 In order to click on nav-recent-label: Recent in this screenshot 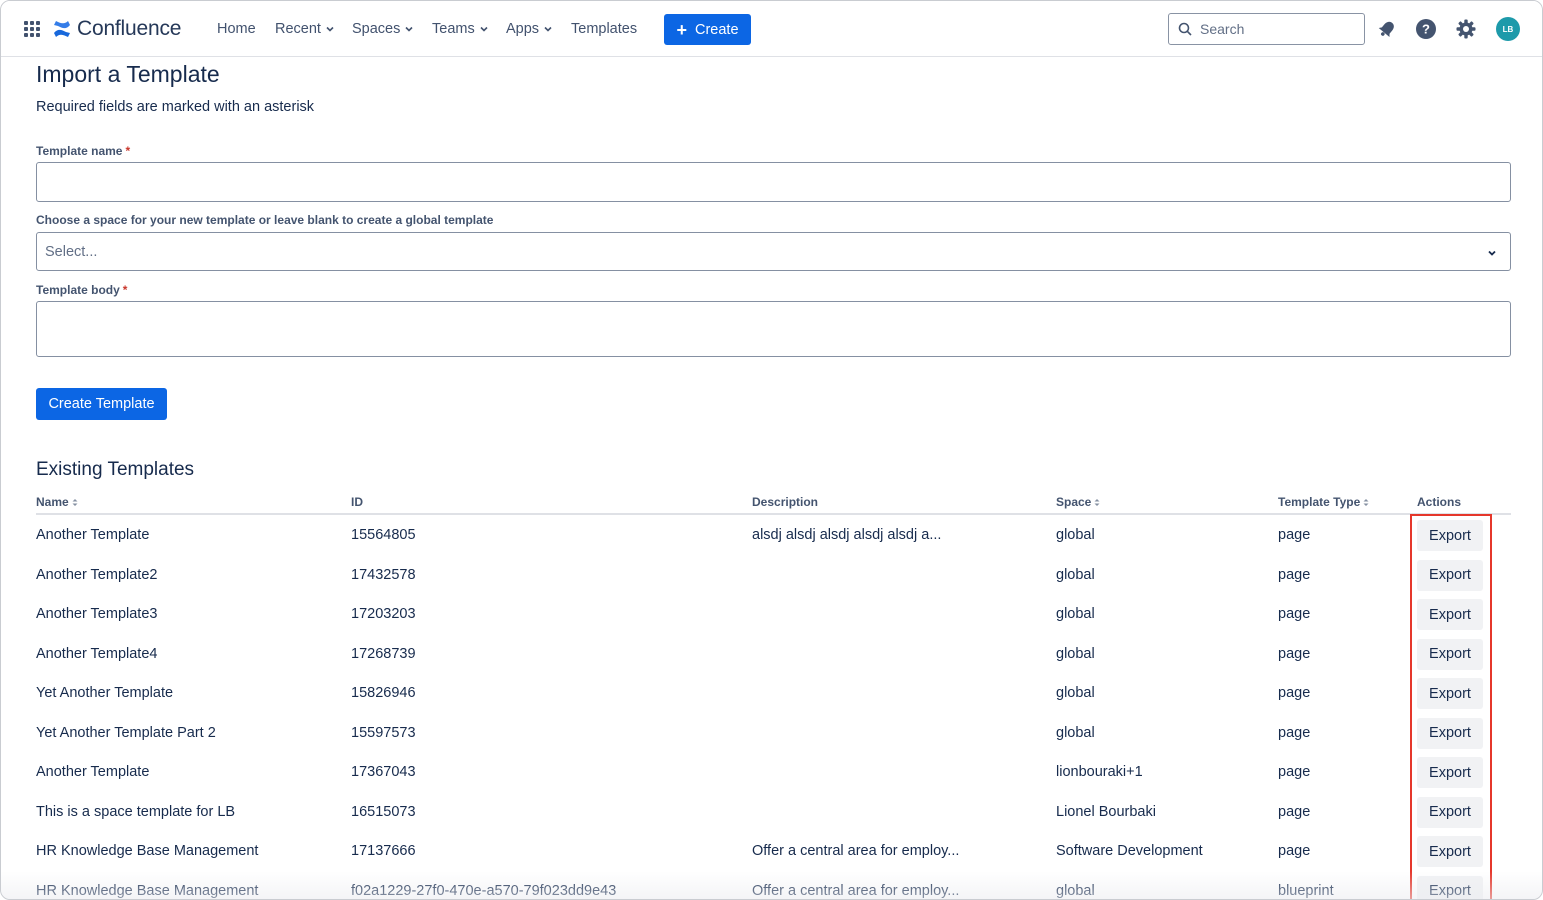, I will do `click(298, 29)`.